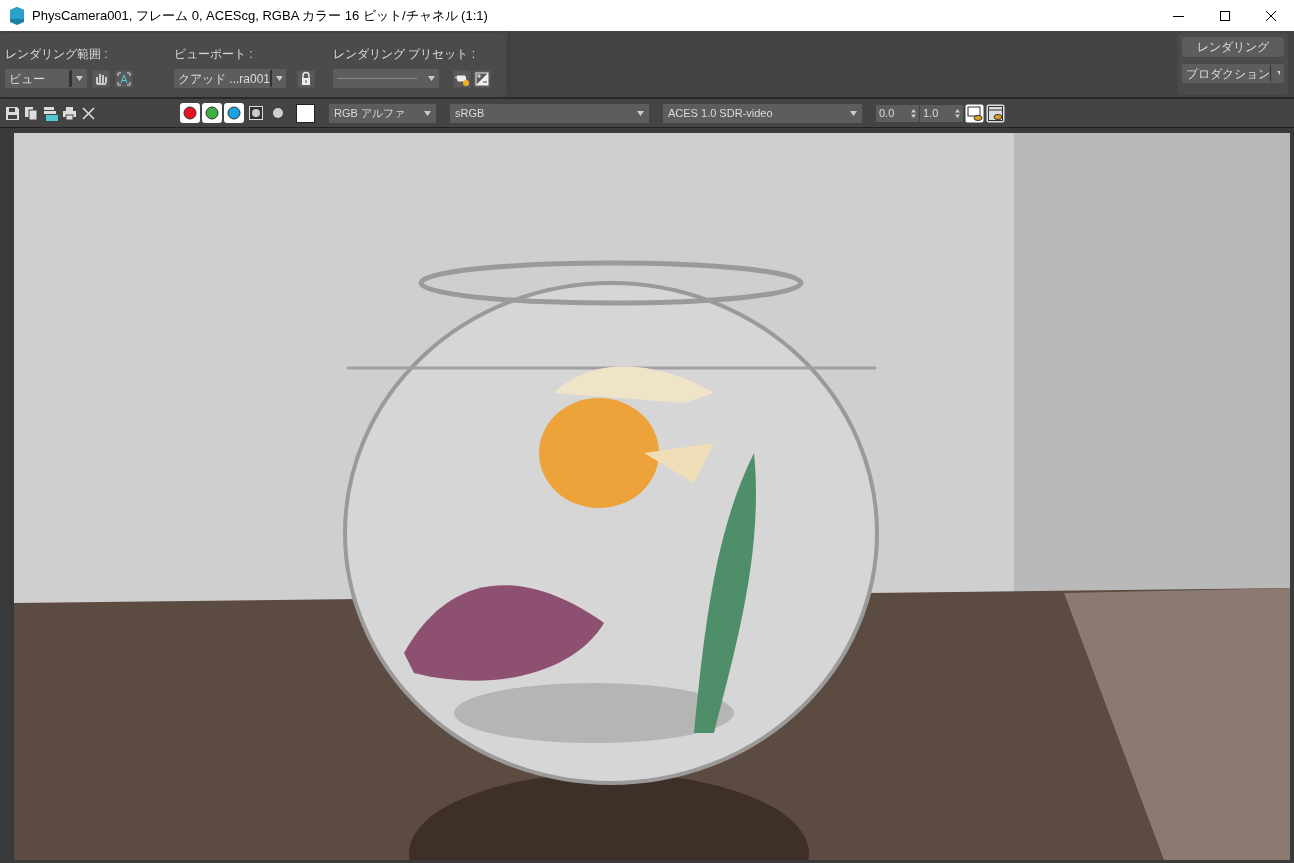  I want to click on render-area-label: レンダリング範囲 :, so click(57, 54).